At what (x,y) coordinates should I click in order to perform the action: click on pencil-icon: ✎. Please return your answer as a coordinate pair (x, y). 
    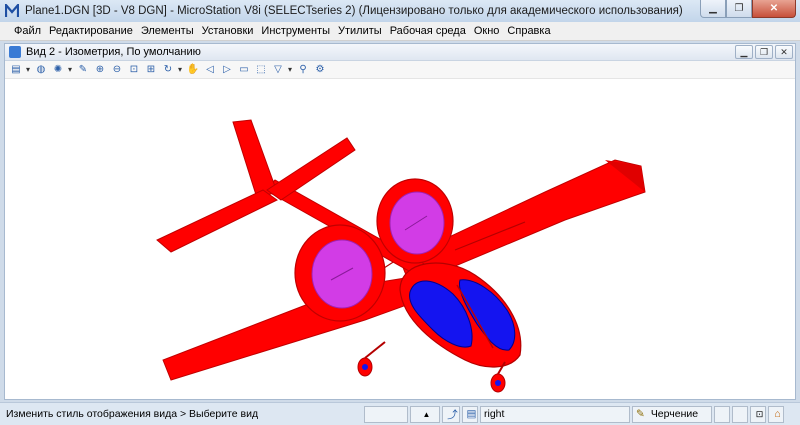
    Looking at the image, I should click on (640, 414).